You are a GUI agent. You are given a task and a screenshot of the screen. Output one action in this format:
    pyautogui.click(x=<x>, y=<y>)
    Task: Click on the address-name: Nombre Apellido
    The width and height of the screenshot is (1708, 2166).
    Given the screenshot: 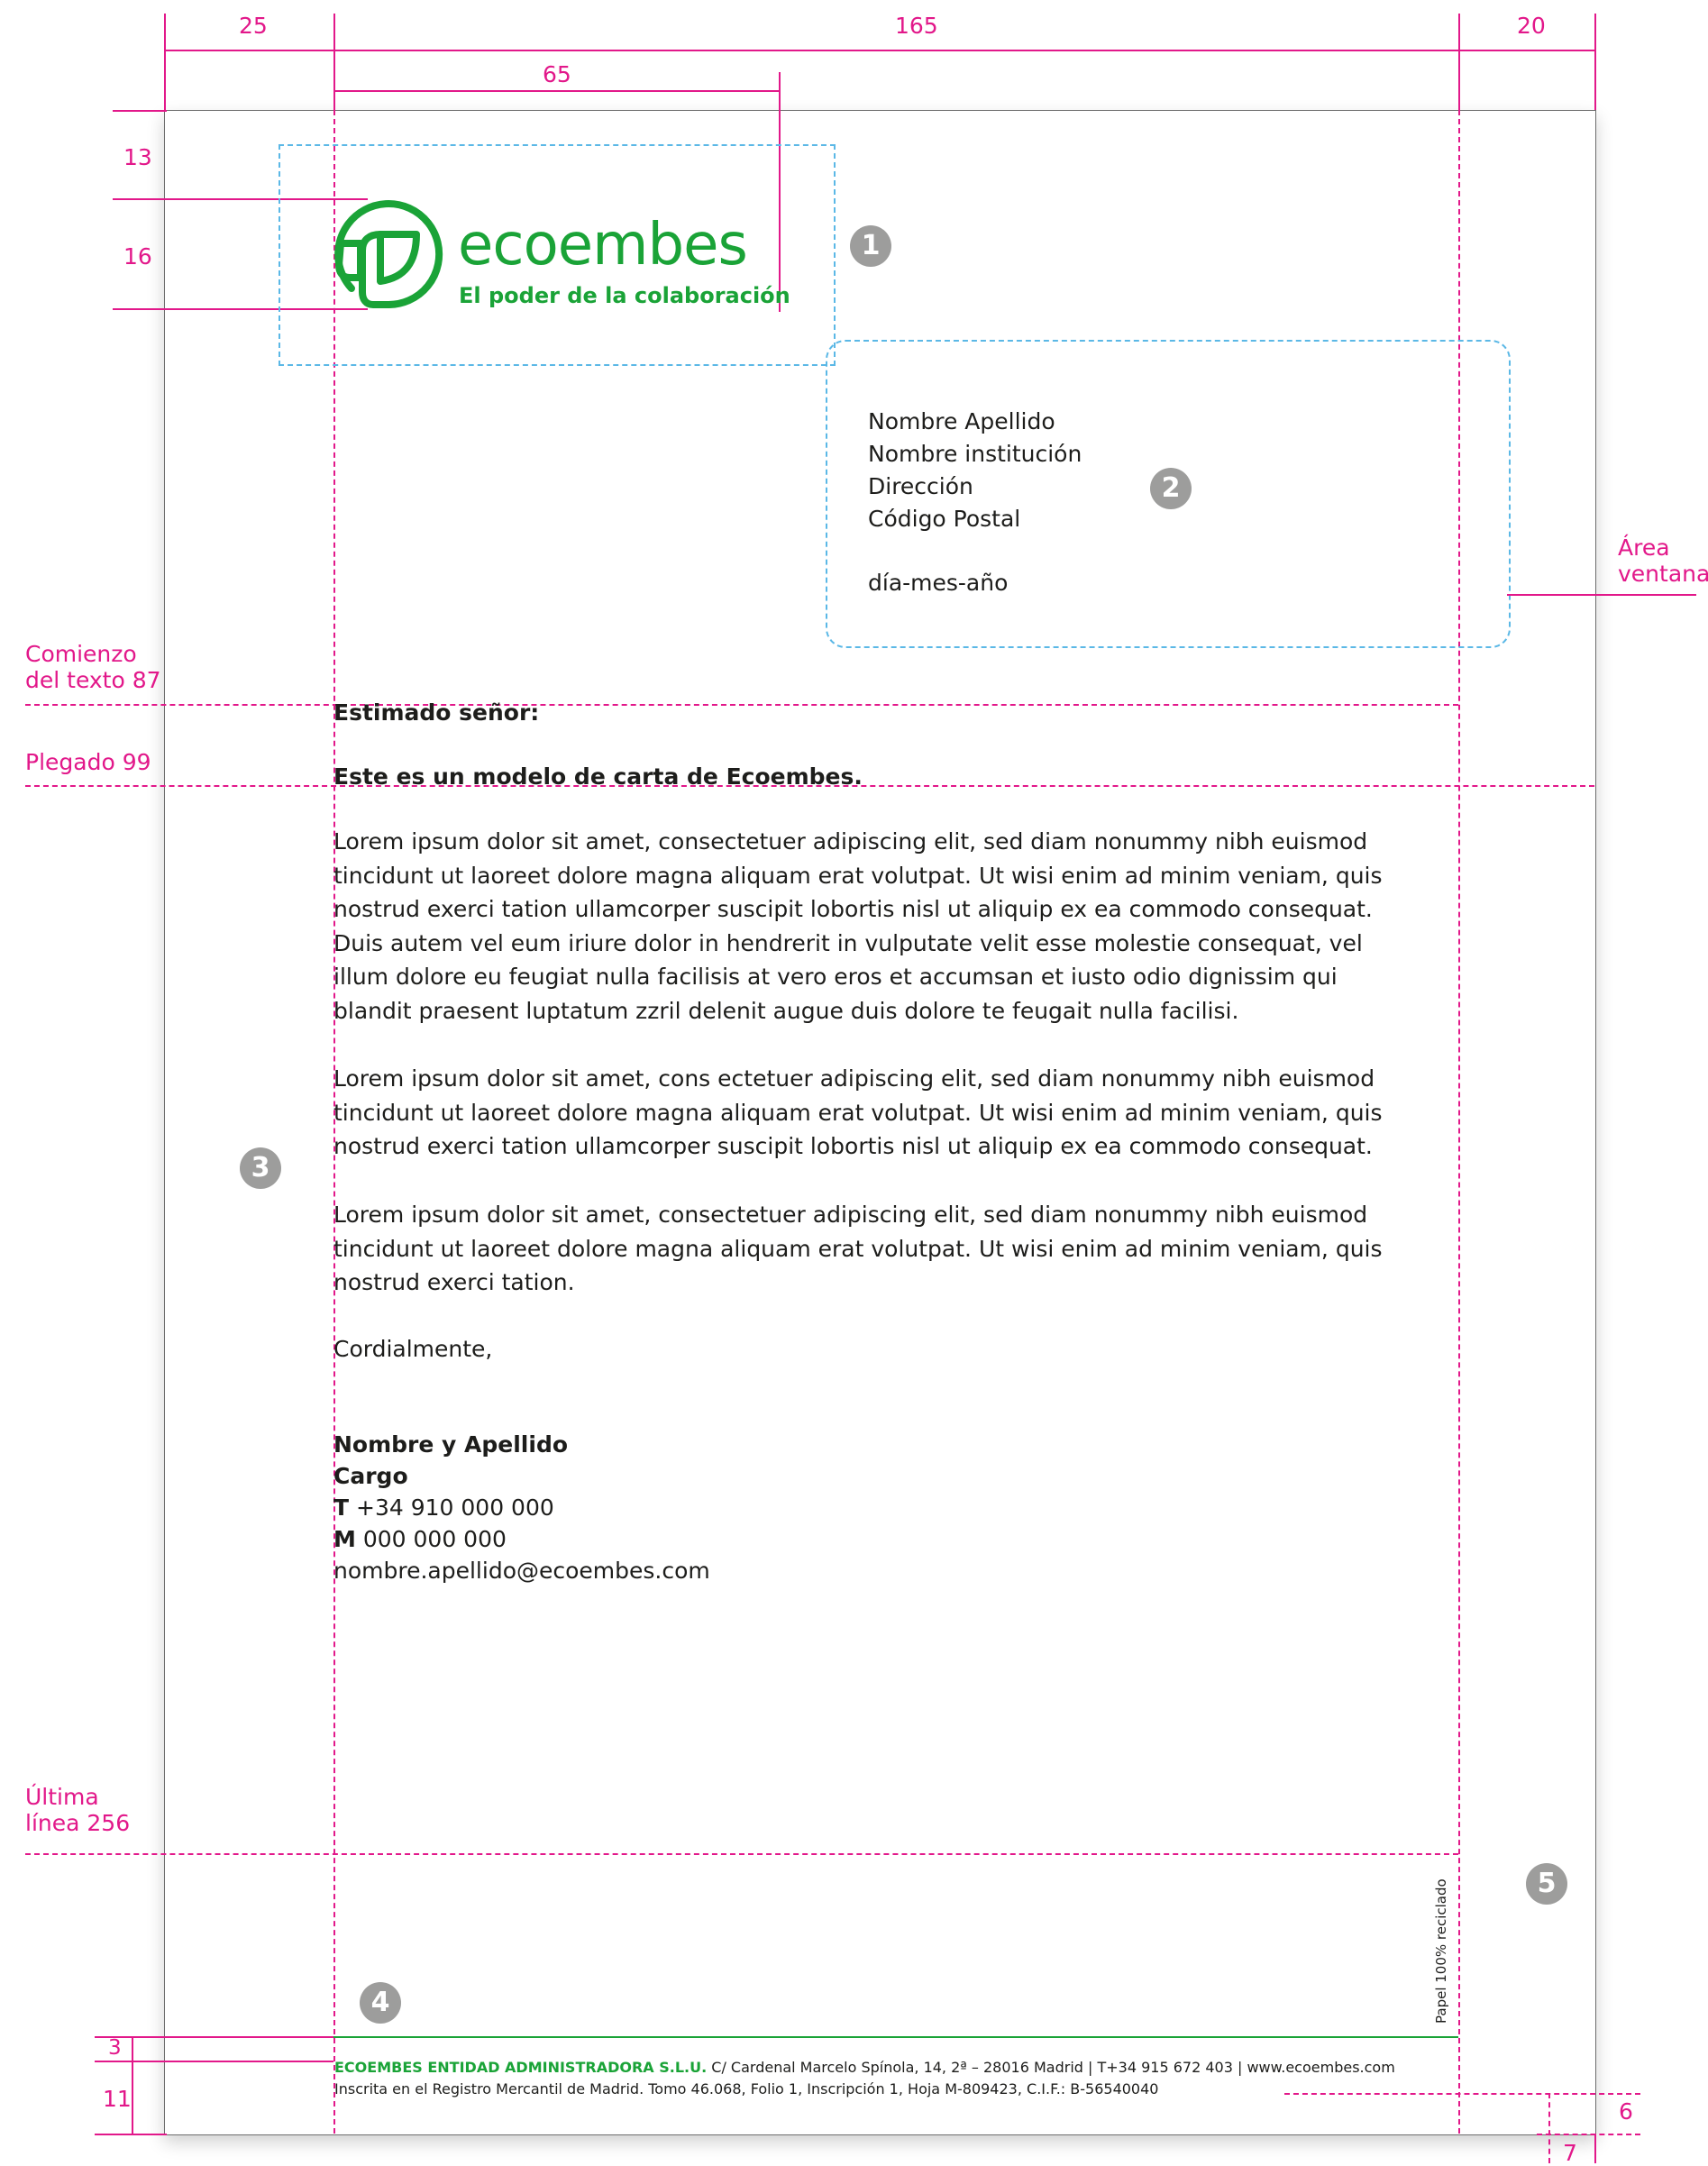 What is the action you would take?
    pyautogui.click(x=961, y=421)
    